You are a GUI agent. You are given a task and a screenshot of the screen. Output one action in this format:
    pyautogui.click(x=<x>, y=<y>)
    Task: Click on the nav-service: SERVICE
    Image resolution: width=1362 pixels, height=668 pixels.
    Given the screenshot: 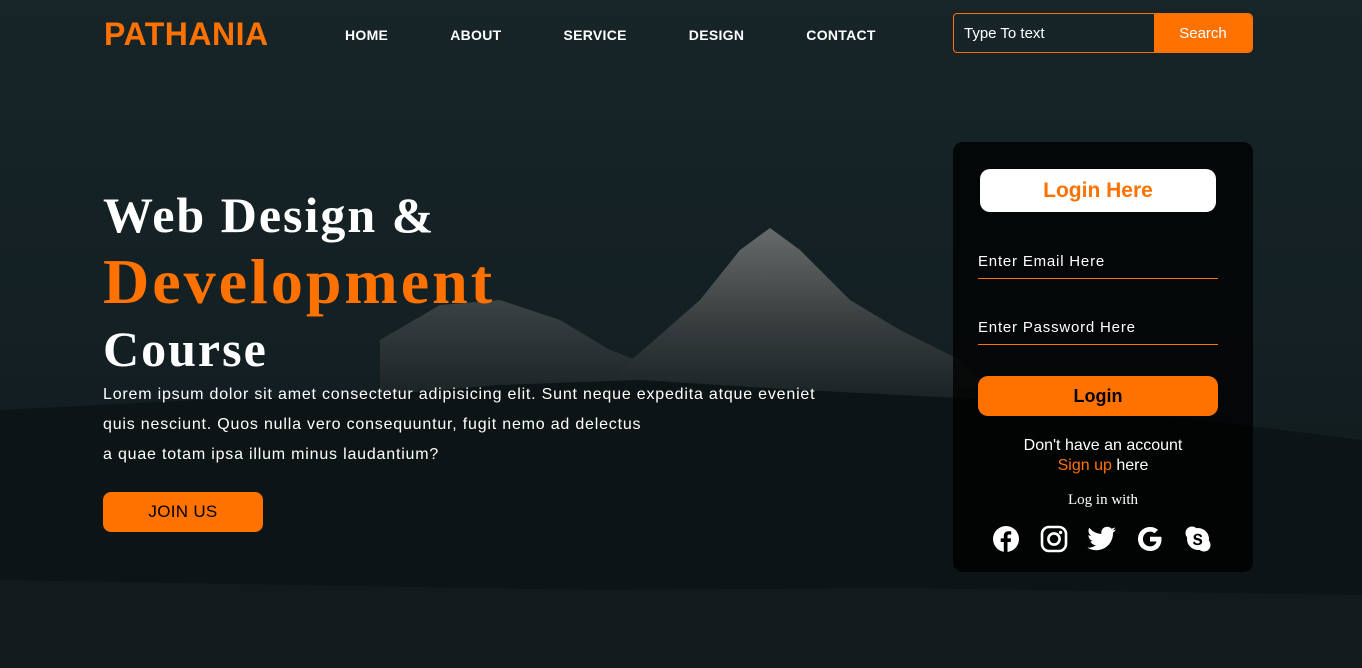 What is the action you would take?
    pyautogui.click(x=594, y=35)
    